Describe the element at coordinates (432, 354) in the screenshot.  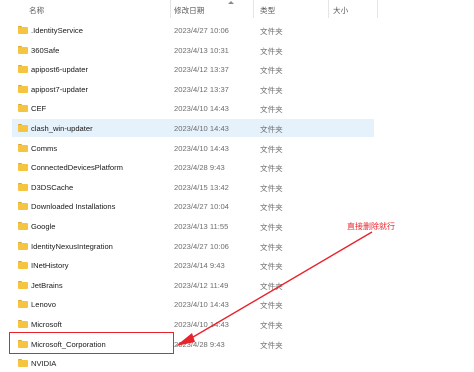
I see `watermark: CSDN @angelosp` at that location.